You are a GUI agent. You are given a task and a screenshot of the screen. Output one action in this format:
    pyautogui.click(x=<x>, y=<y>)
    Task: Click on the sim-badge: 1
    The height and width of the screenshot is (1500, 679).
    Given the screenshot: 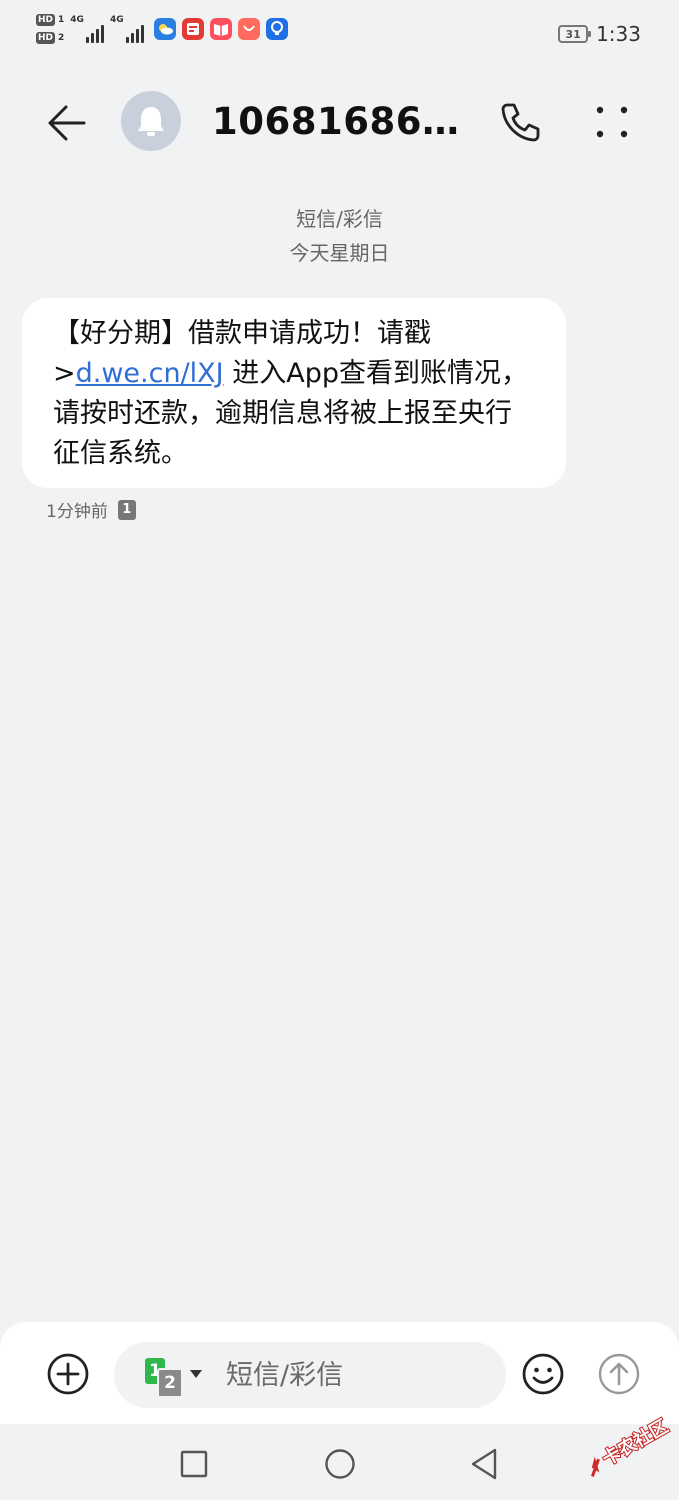 What is the action you would take?
    pyautogui.click(x=126, y=509)
    